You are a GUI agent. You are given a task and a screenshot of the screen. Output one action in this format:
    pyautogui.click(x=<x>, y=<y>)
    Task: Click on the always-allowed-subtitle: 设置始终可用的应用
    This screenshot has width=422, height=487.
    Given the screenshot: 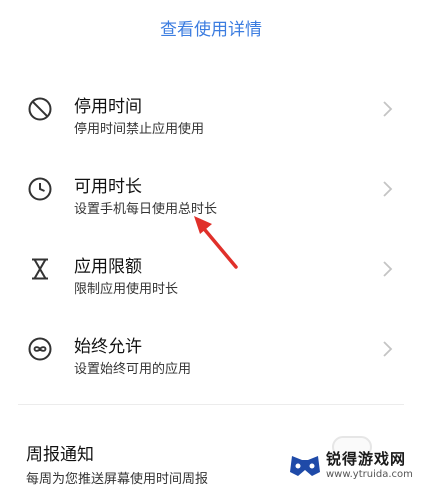 What is the action you would take?
    pyautogui.click(x=133, y=369)
    